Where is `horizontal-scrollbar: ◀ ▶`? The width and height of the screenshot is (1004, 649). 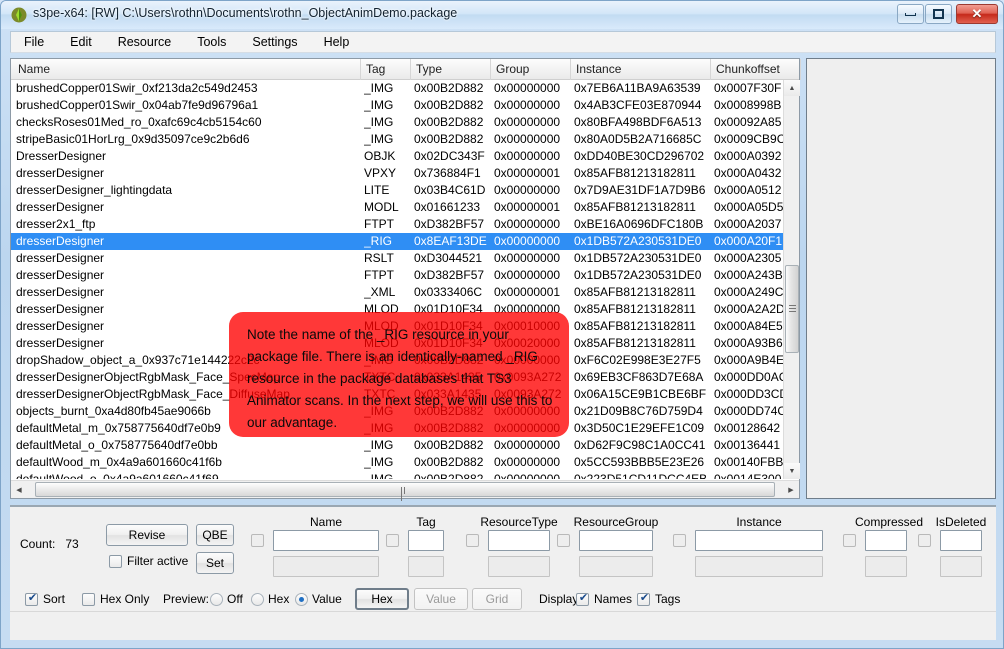 horizontal-scrollbar: ◀ ▶ is located at coordinates (405, 490).